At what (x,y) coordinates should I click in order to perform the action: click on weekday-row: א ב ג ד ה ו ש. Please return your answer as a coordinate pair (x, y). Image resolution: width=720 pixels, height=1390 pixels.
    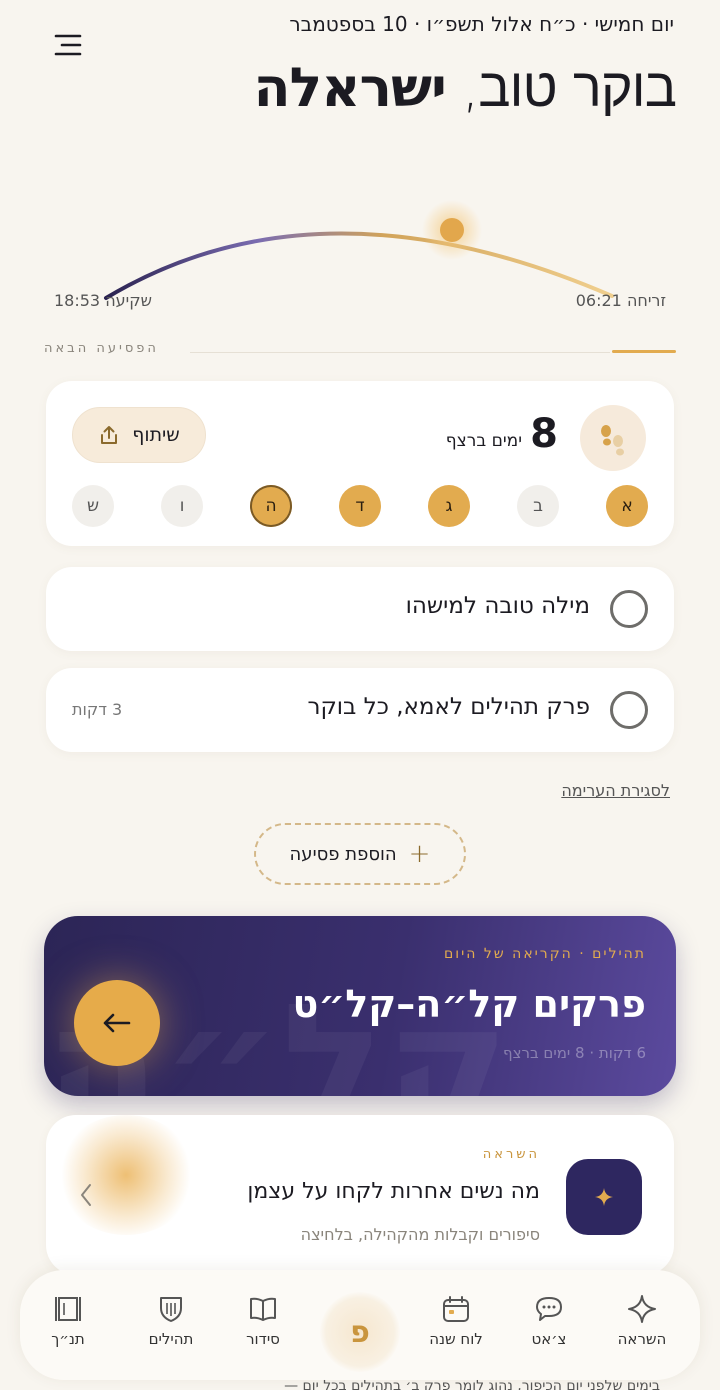
    Looking at the image, I should click on (360, 506).